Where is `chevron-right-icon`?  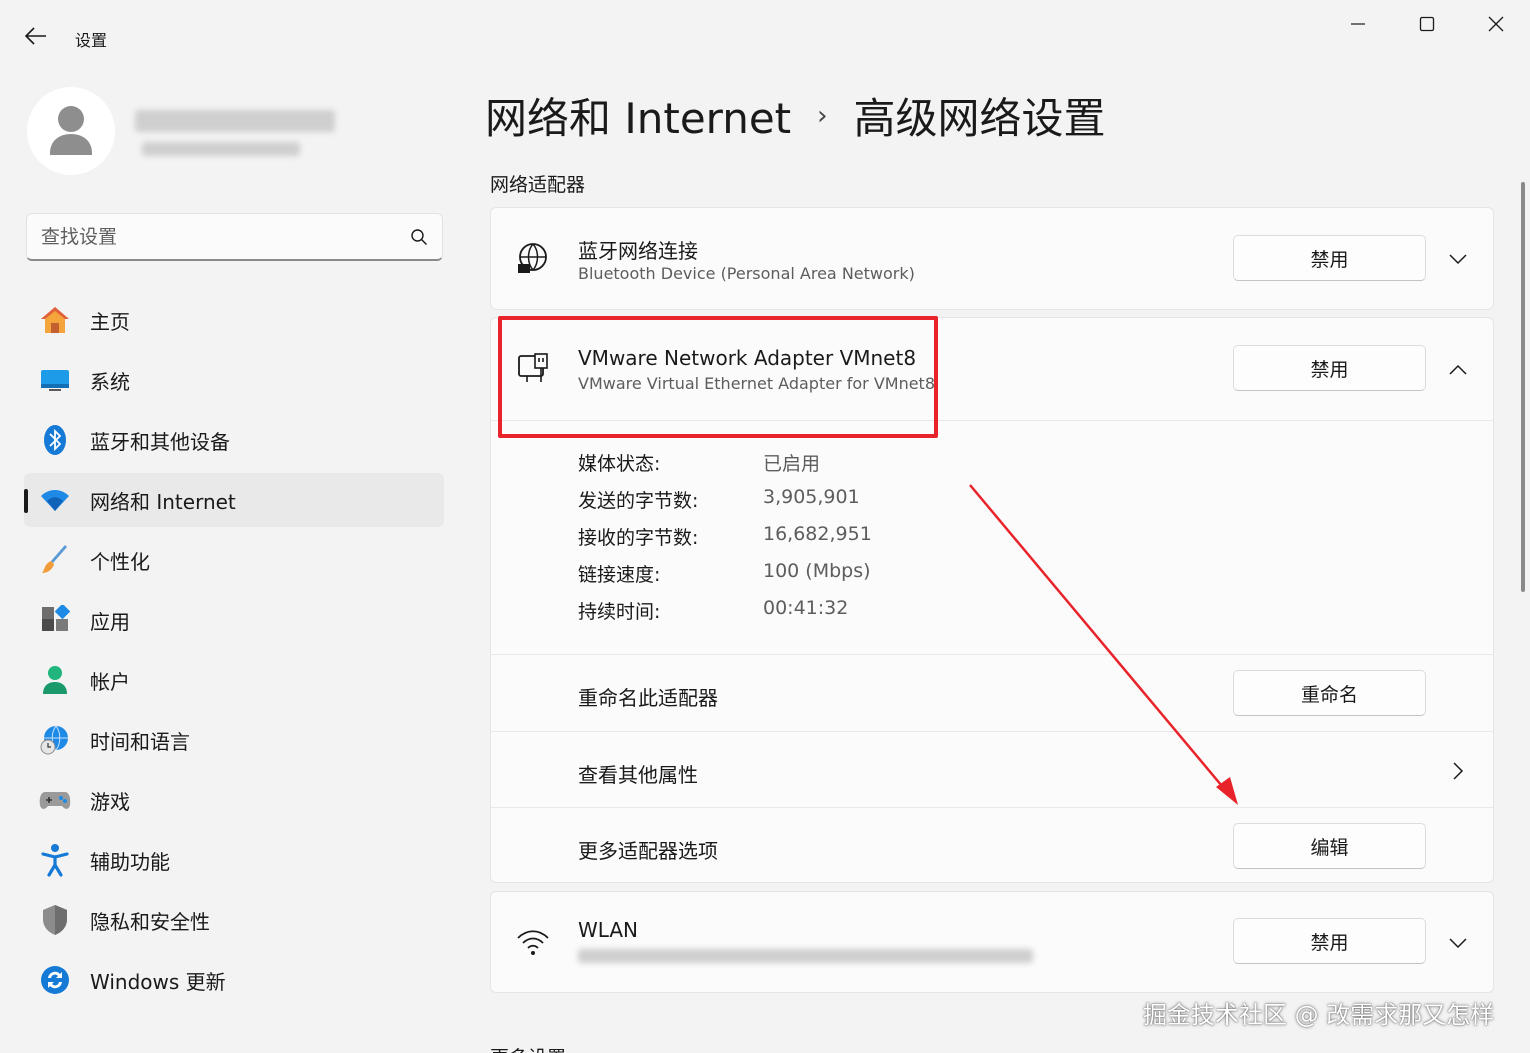 chevron-right-icon is located at coordinates (1458, 771).